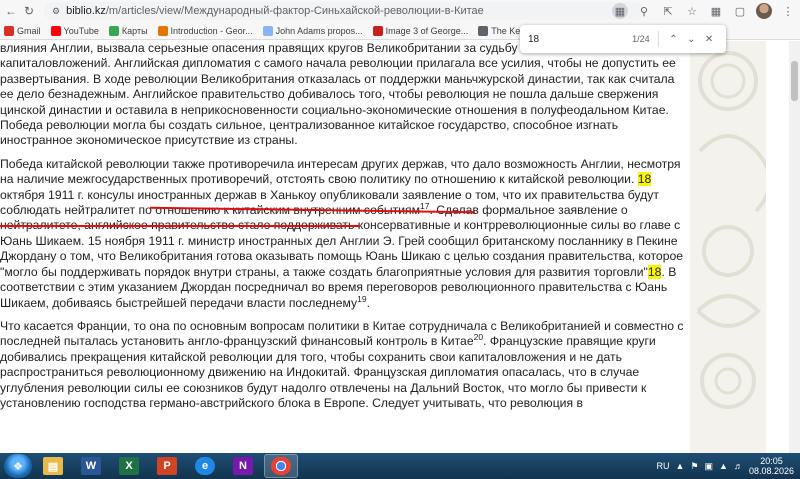  Describe the element at coordinates (641, 39) in the screenshot. I see `find-match-count: 1/24` at that location.